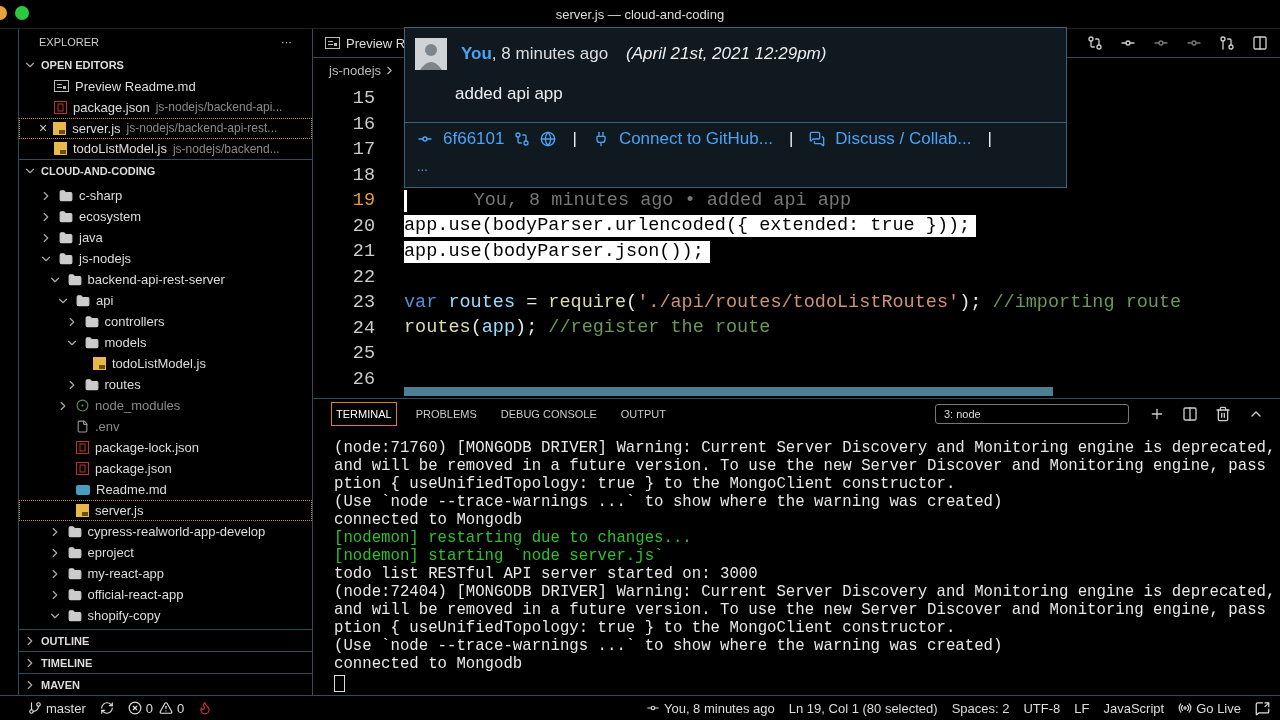 The height and width of the screenshot is (720, 1280). Describe the element at coordinates (546, 574) in the screenshot. I see `terminal-line: todo list RESTful API server started on: 3000` at that location.